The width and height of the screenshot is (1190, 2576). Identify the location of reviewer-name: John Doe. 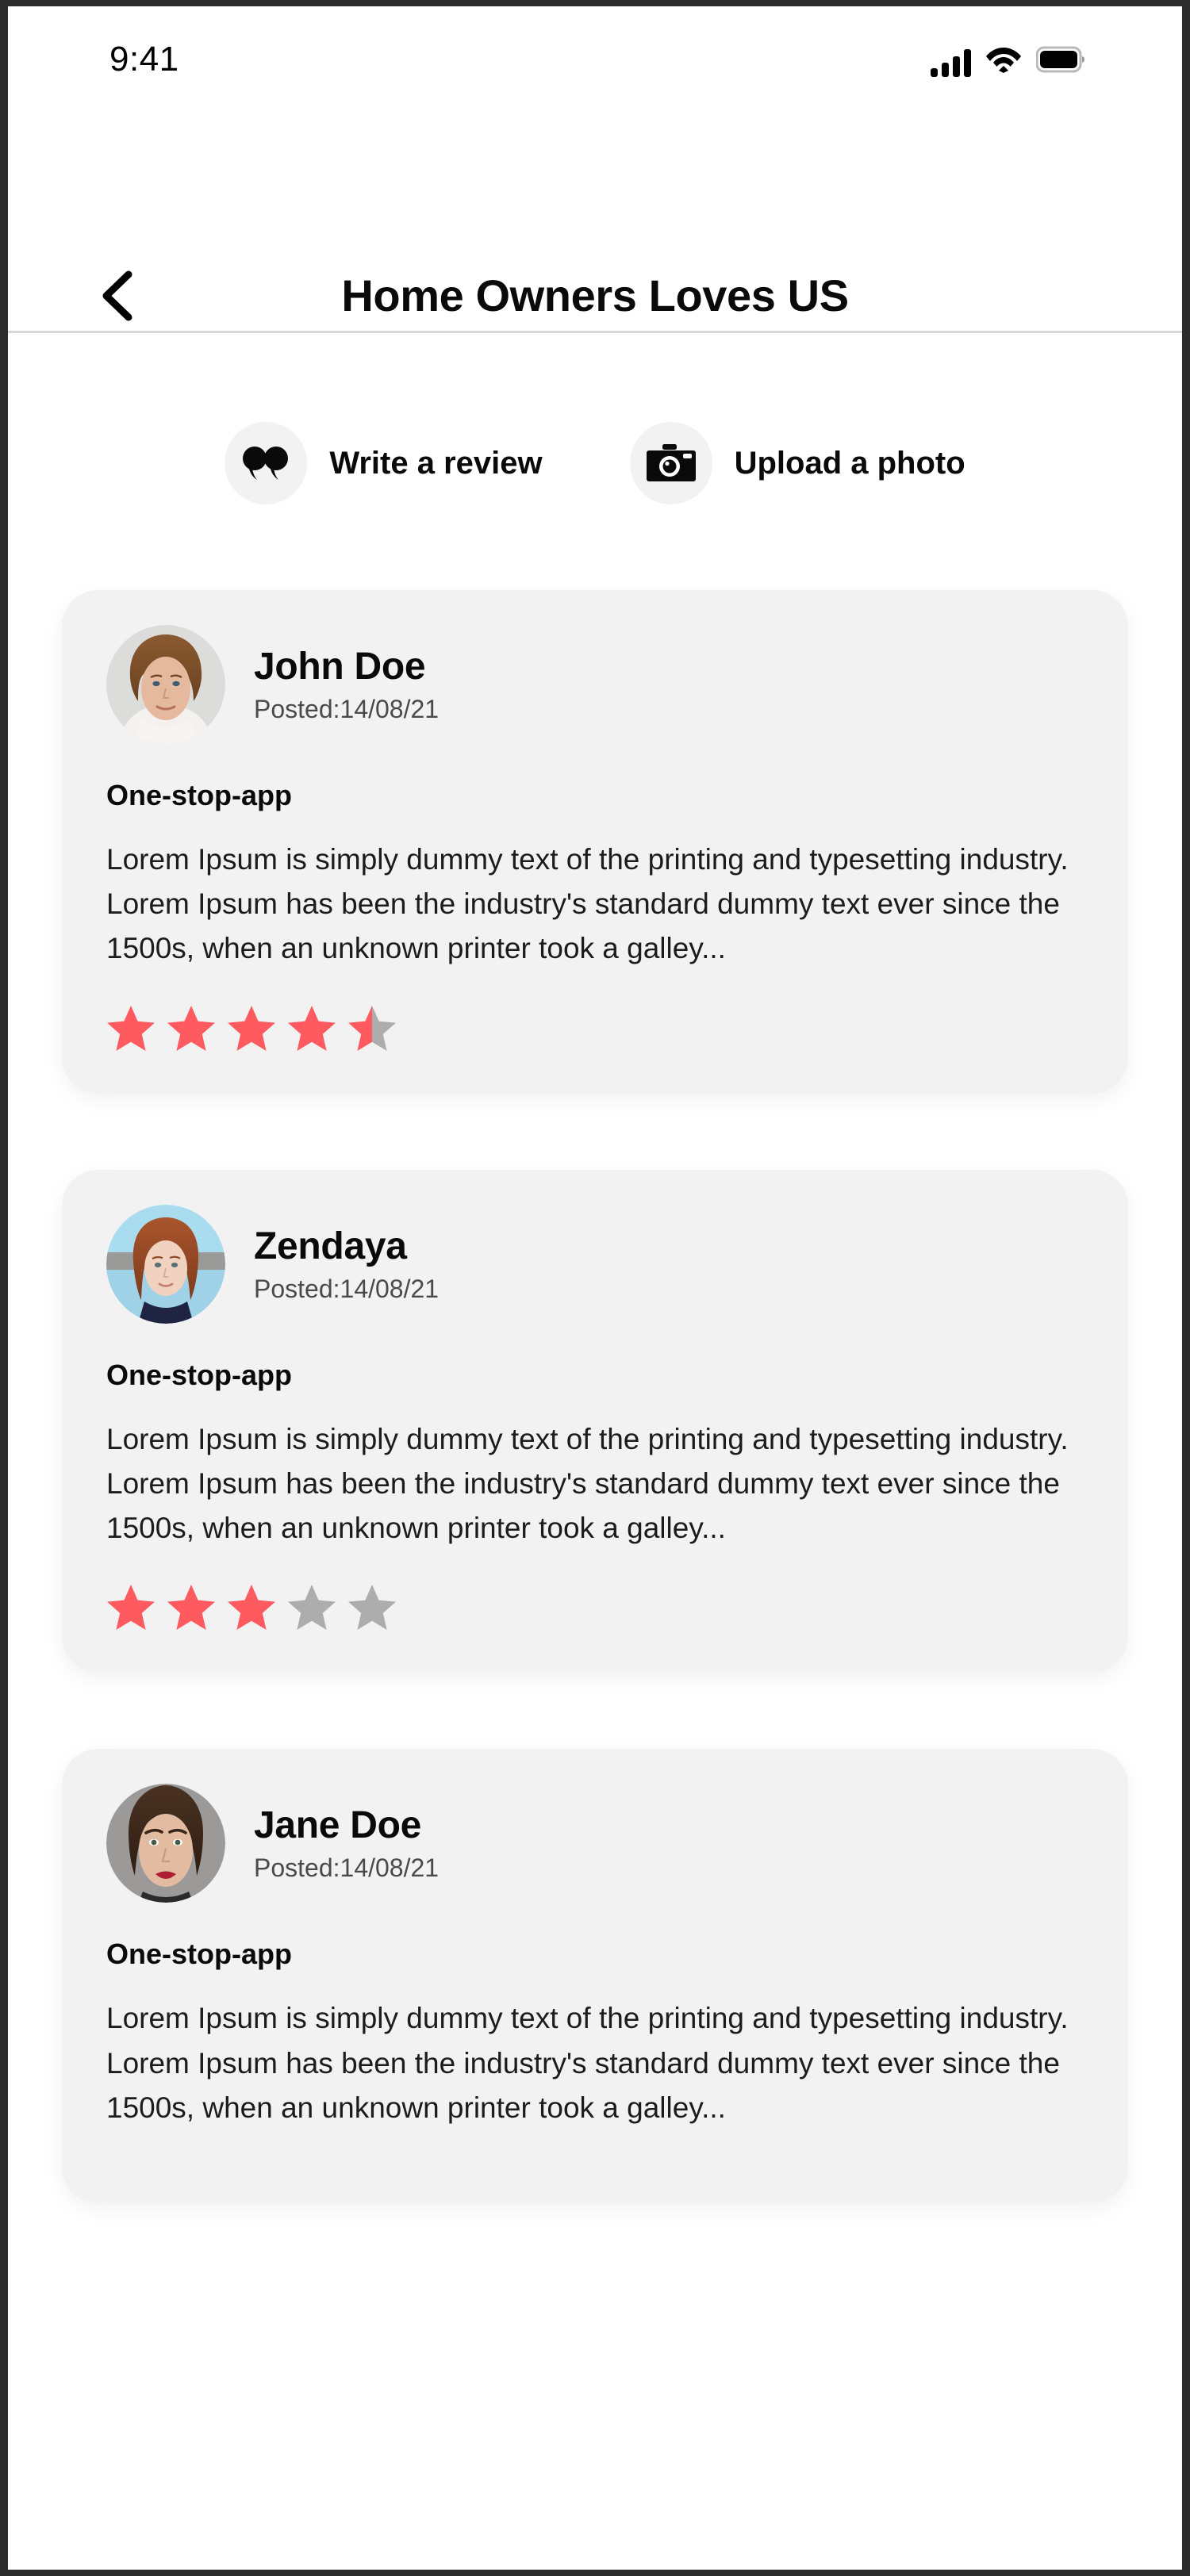
(340, 667).